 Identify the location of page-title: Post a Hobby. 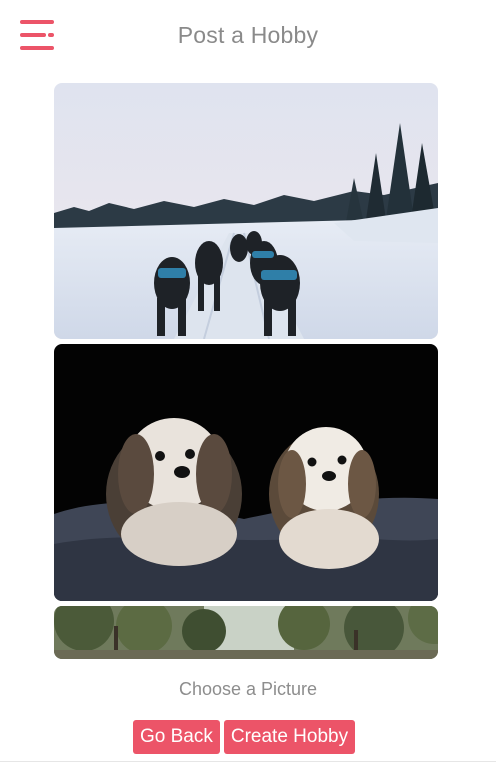
(248, 35).